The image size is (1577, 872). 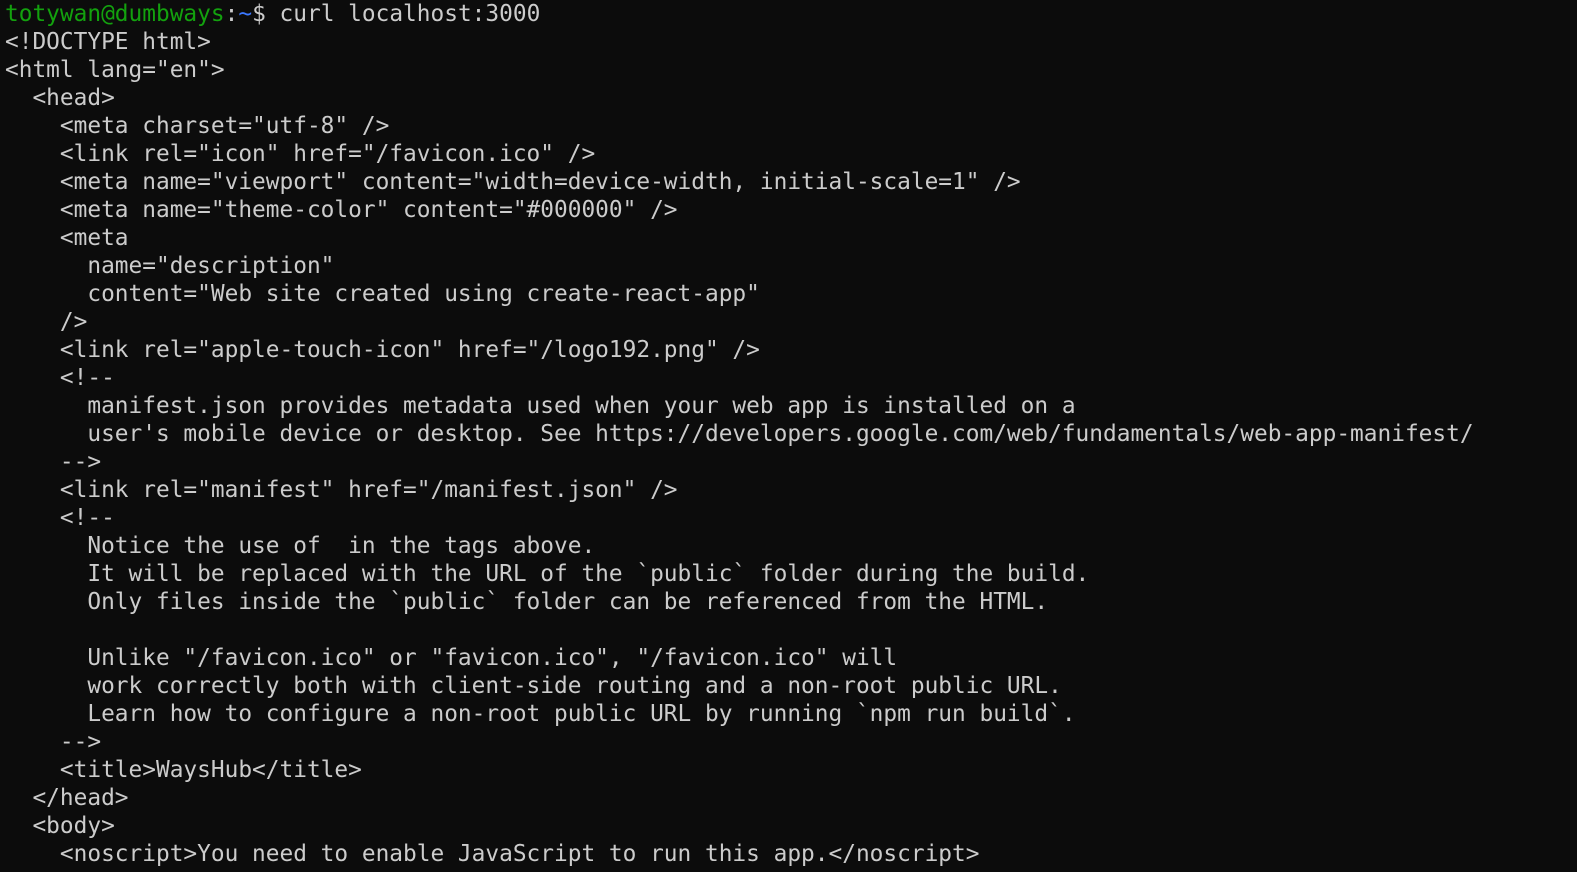 I want to click on output-line: <meta, so click(x=67, y=238).